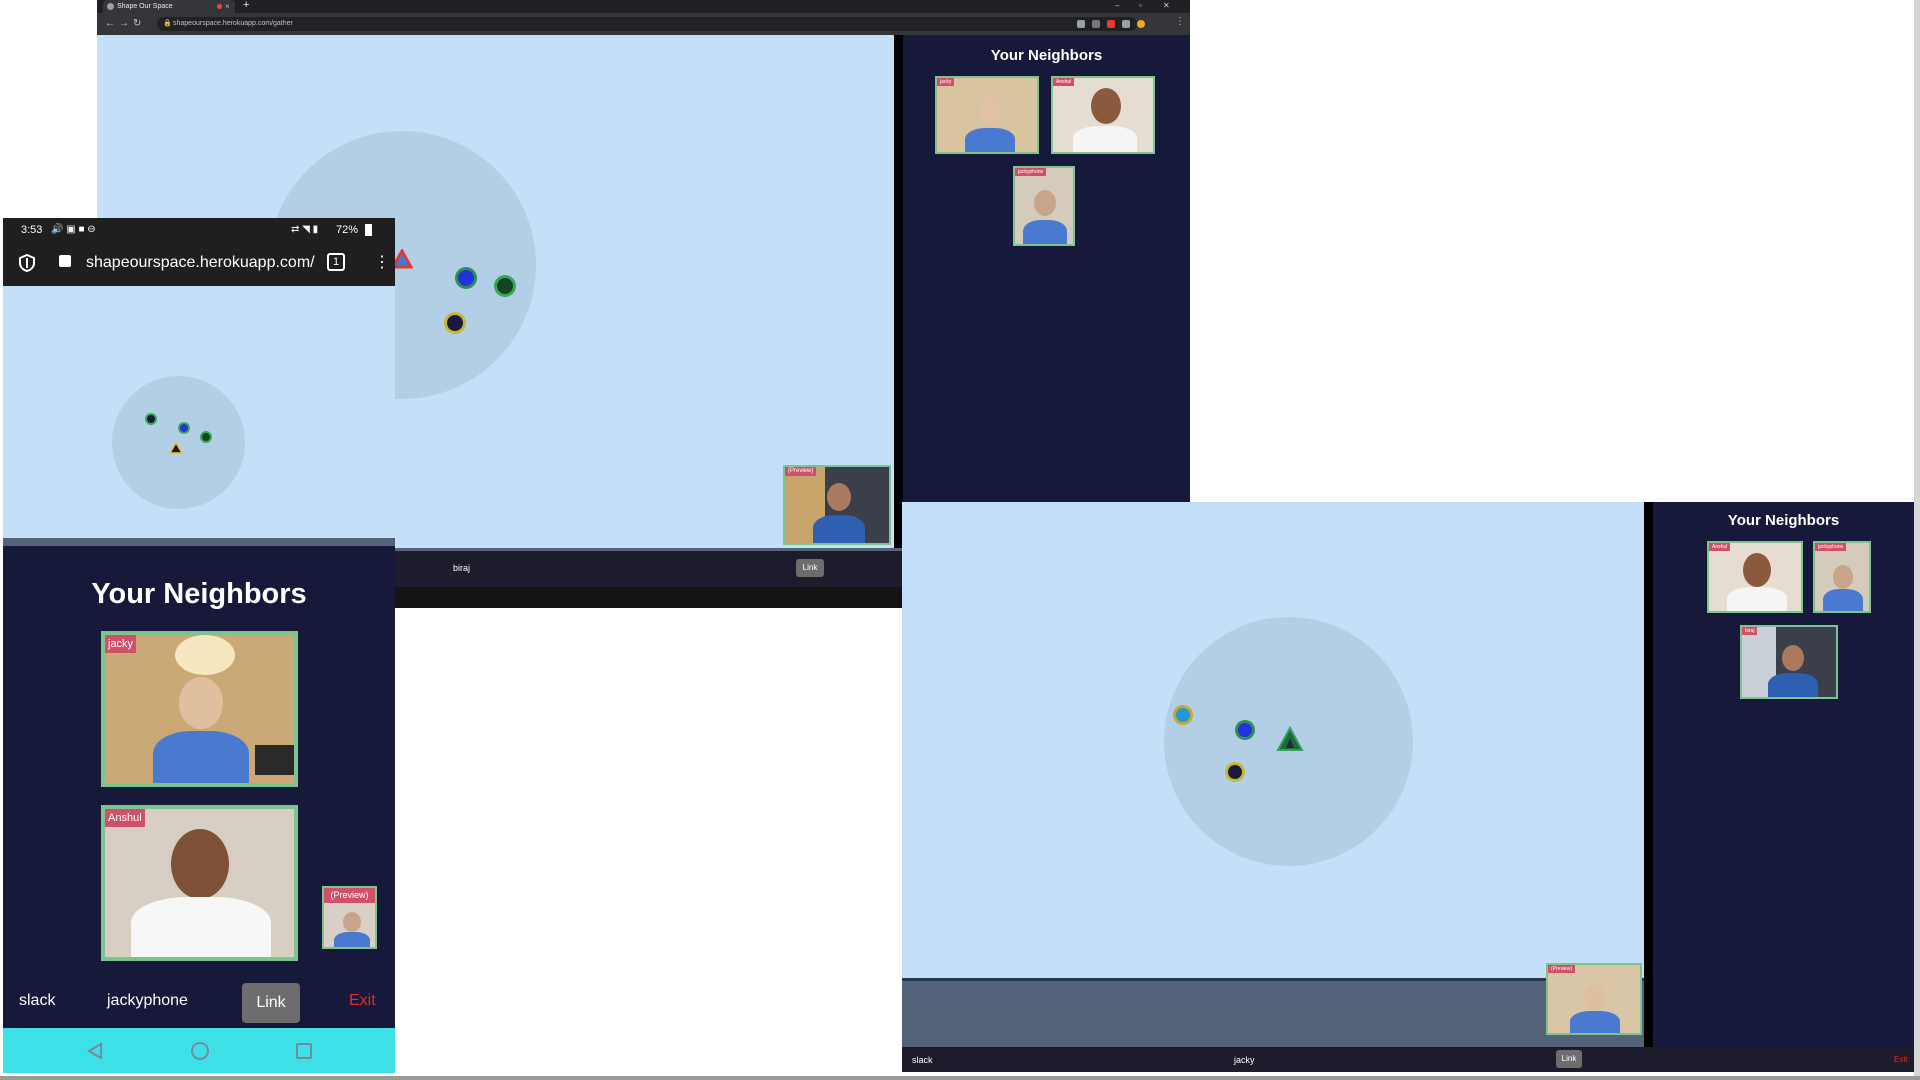  I want to click on lock-icon: 🔒, so click(167, 23).